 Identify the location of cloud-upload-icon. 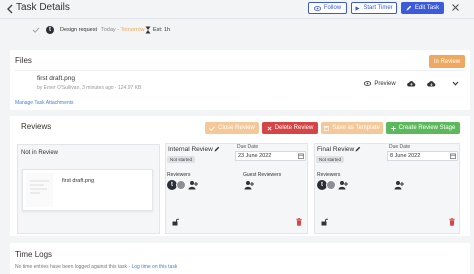
(411, 83).